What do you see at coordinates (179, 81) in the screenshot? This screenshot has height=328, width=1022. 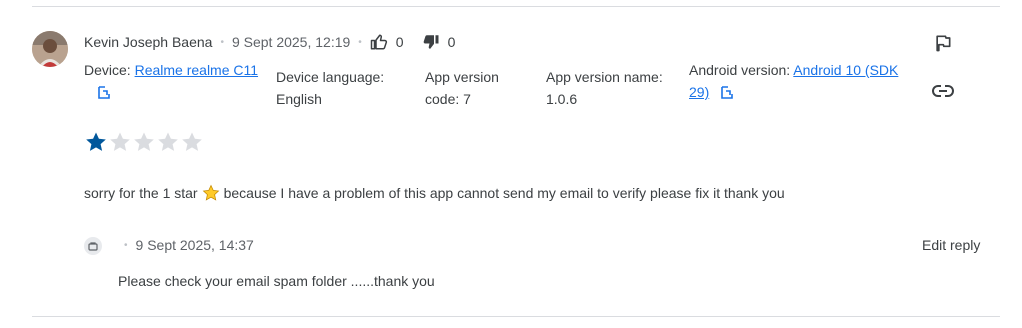 I see `device-info: Device: Realme realme C11` at bounding box center [179, 81].